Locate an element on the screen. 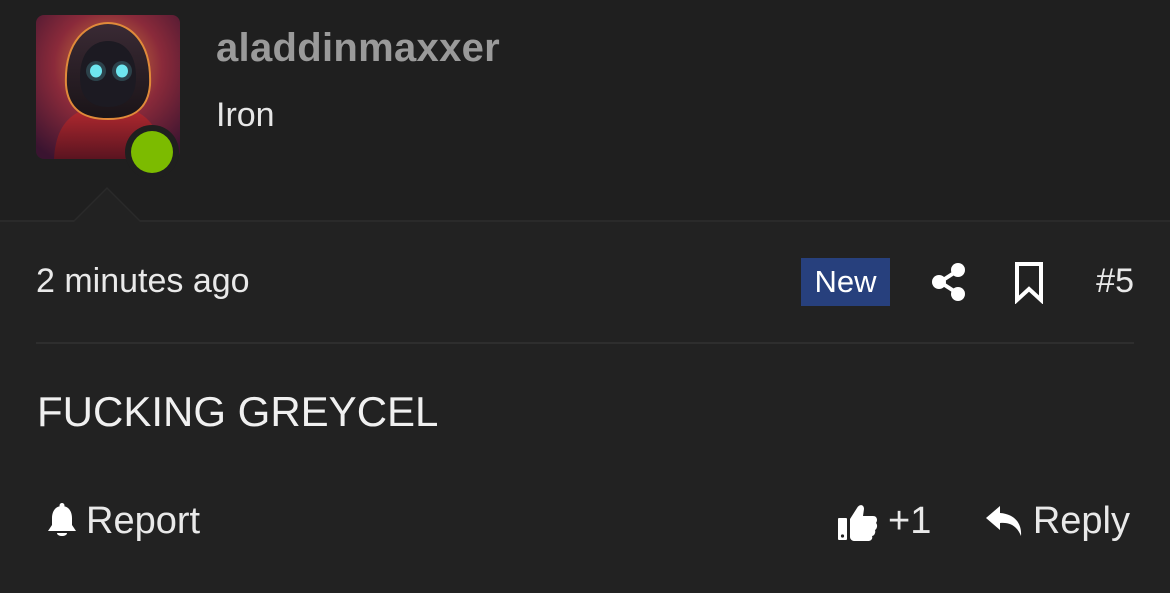 This screenshot has width=1170, height=593. like-count: +1 is located at coordinates (910, 520).